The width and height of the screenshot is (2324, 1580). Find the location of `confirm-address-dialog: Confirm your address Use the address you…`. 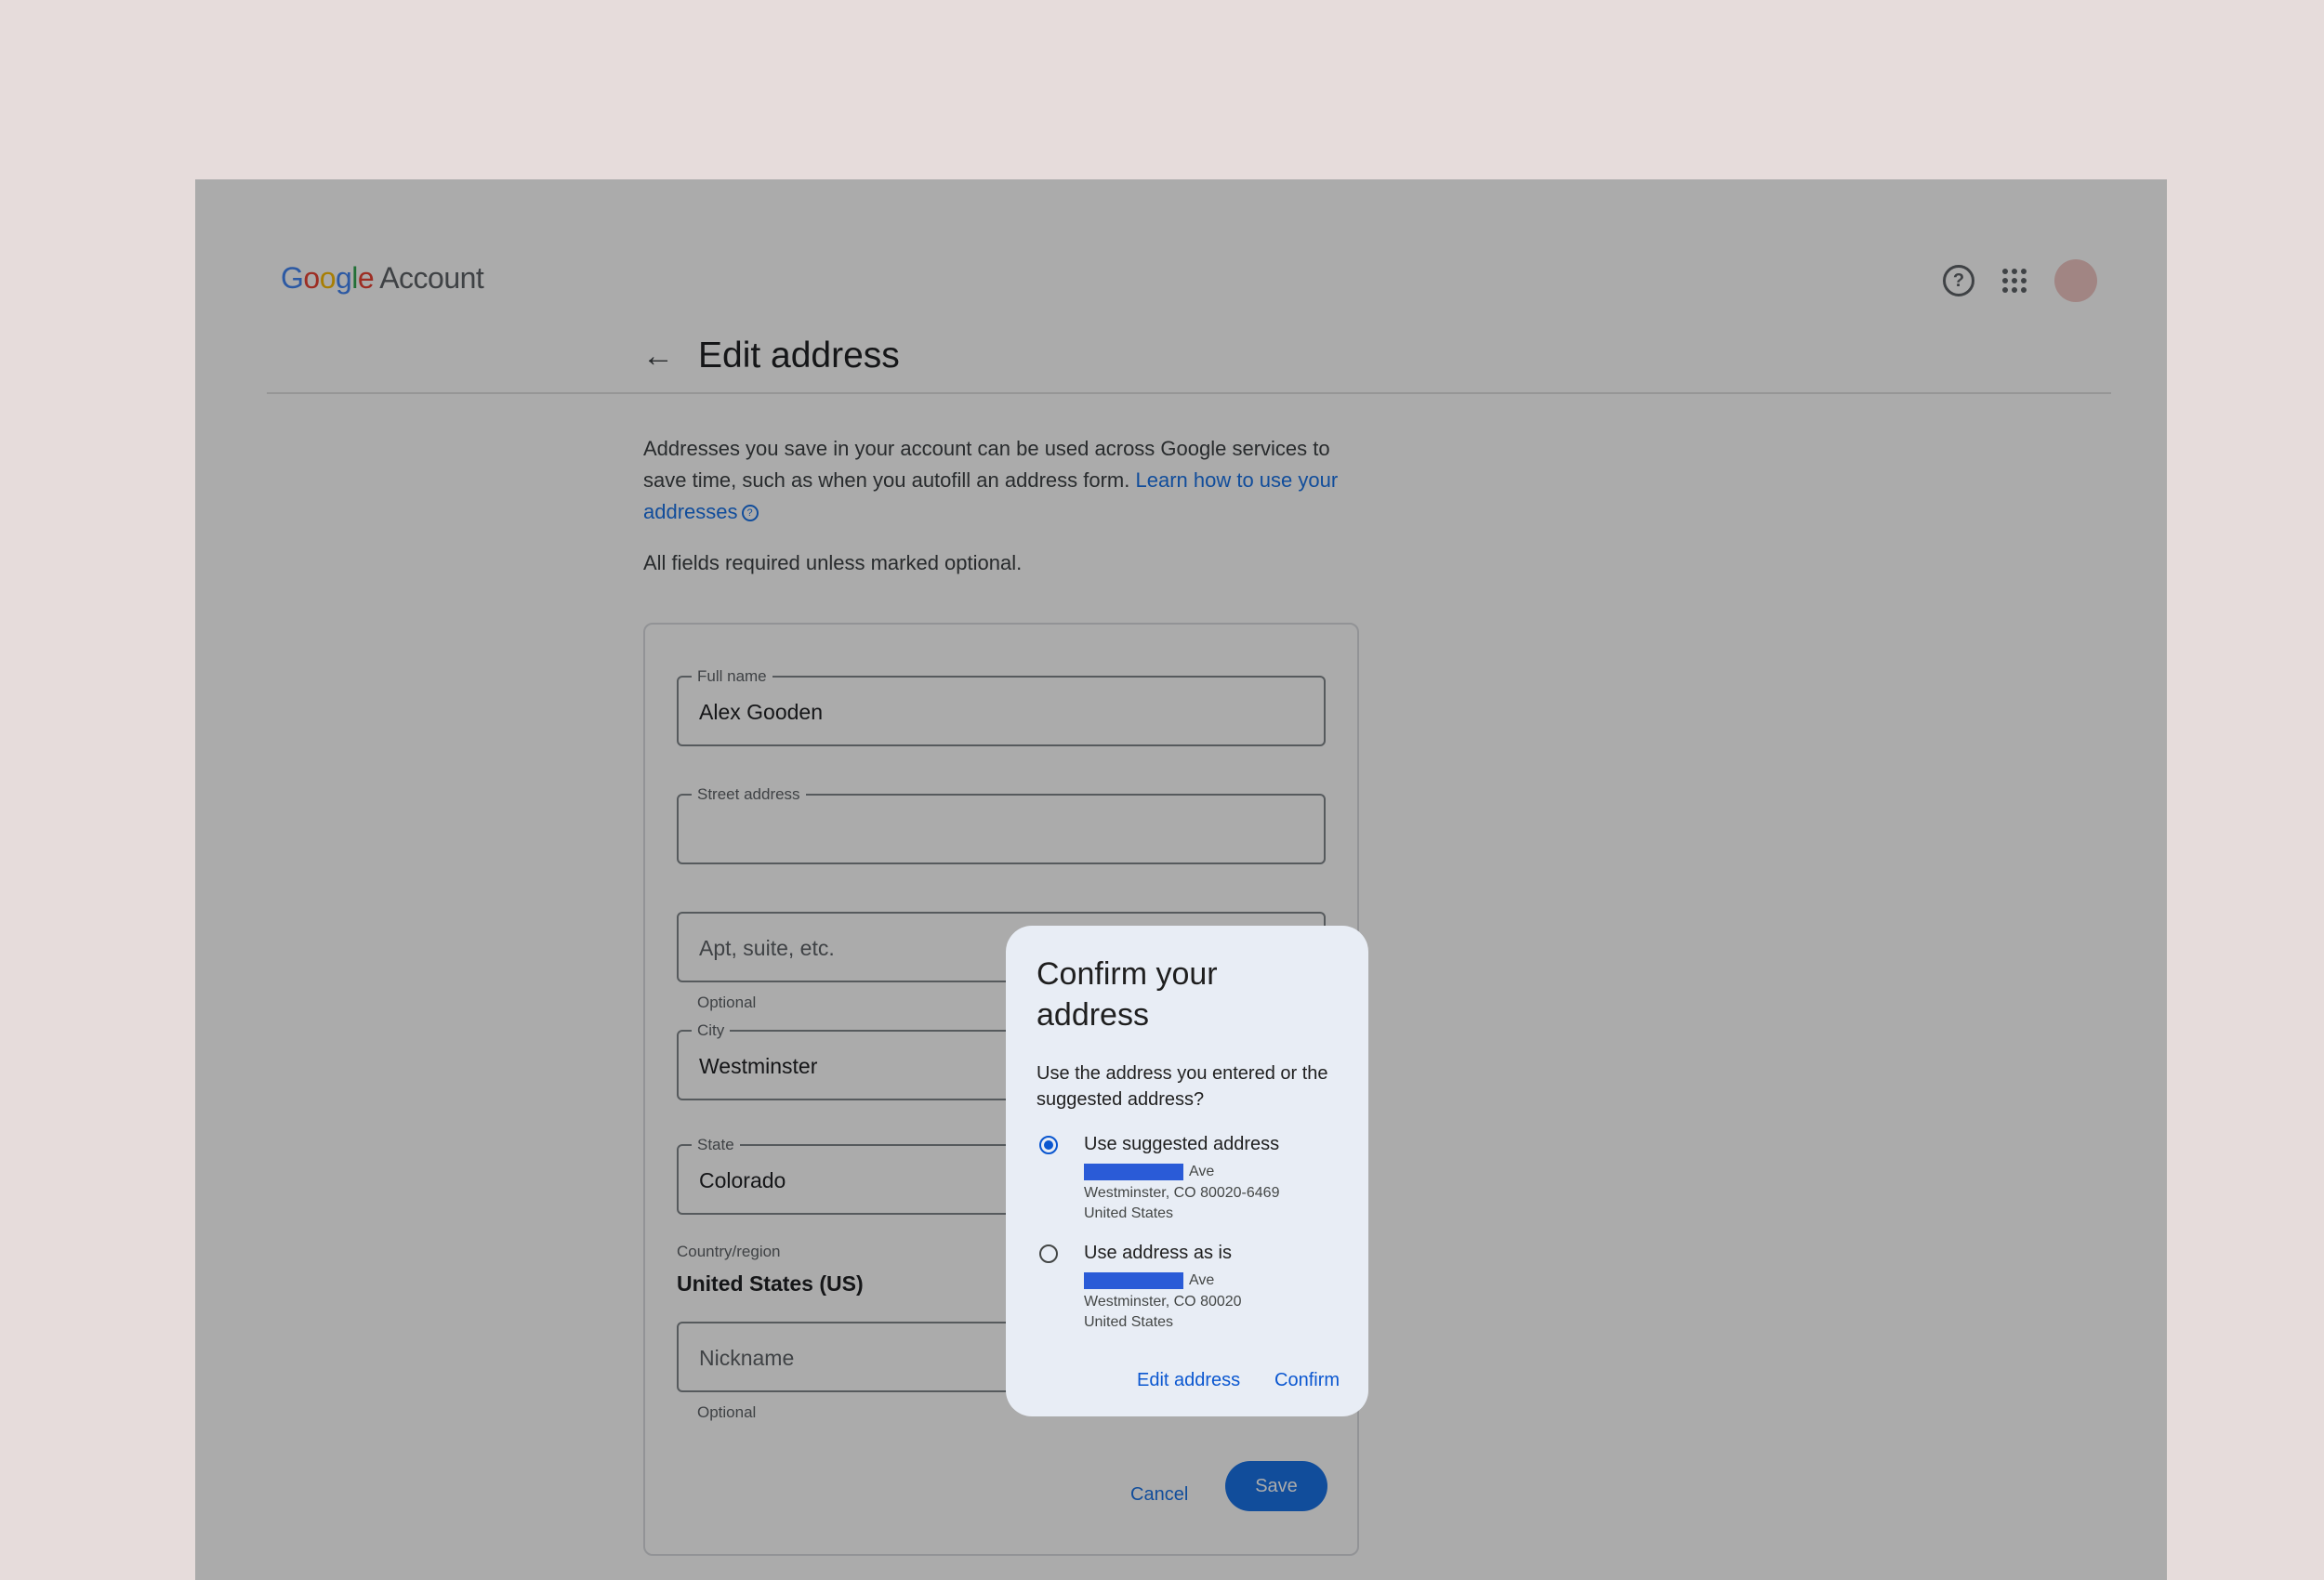

confirm-address-dialog: Confirm your address Use the address you… is located at coordinates (1187, 1171).